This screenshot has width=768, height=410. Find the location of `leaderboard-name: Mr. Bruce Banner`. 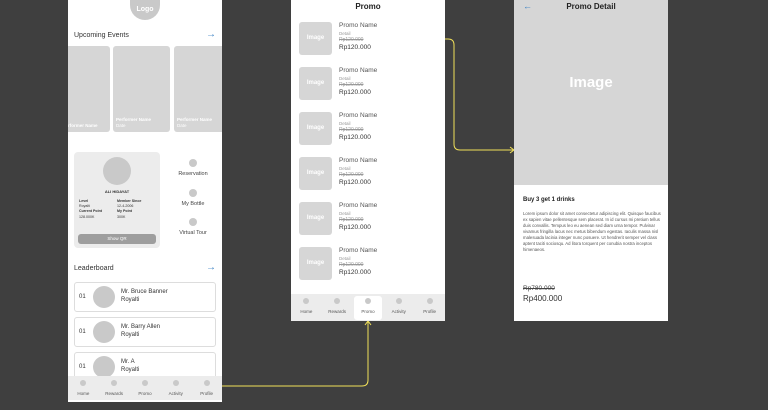

leaderboard-name: Mr. Bruce Banner is located at coordinates (144, 292).